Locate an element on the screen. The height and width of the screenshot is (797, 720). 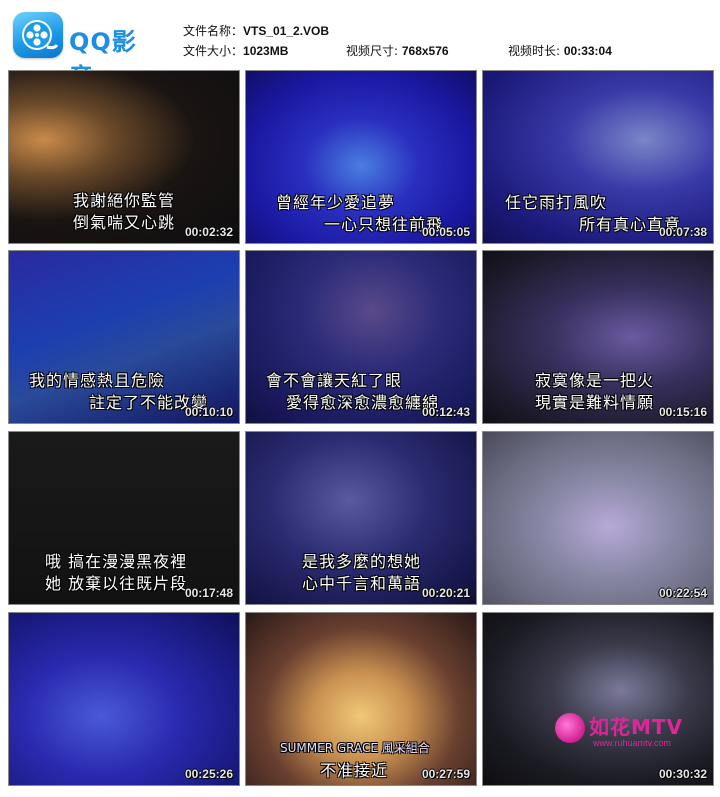
video-dims-label: 视频尺寸: is located at coordinates (374, 51).